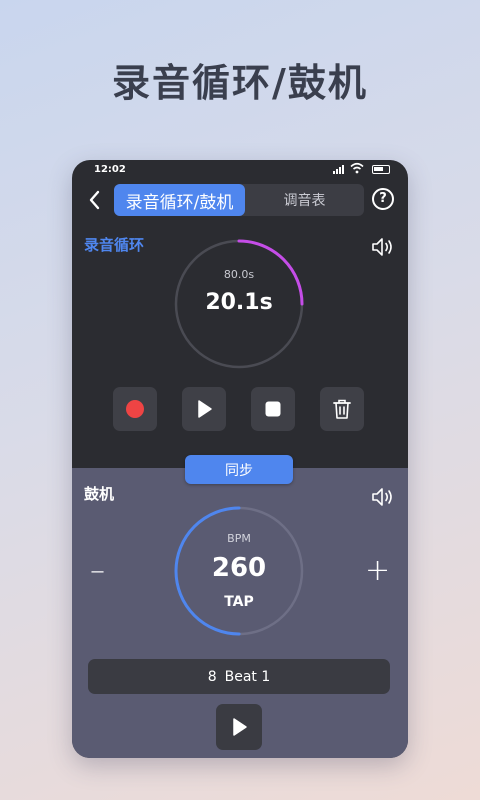 This screenshot has height=800, width=480. Describe the element at coordinates (239, 568) in the screenshot. I see `bpm-value: 260` at that location.